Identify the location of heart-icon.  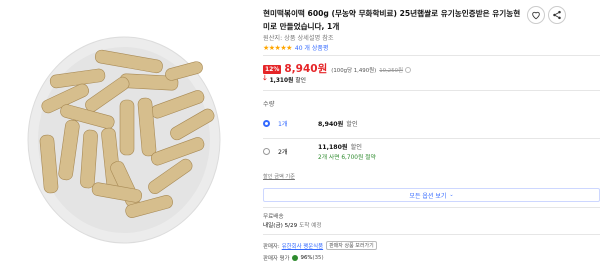
(536, 15).